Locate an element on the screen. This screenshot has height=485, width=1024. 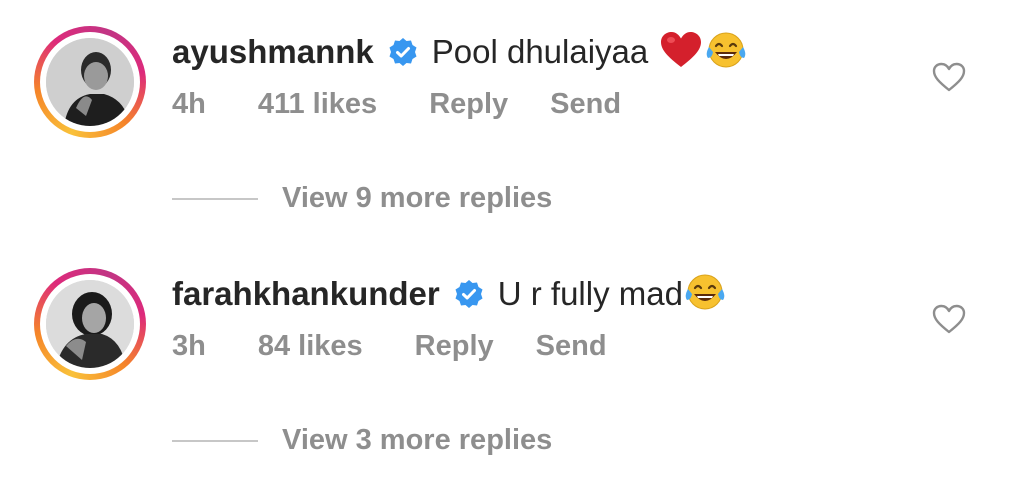
comment-time: 3h is located at coordinates (189, 346).